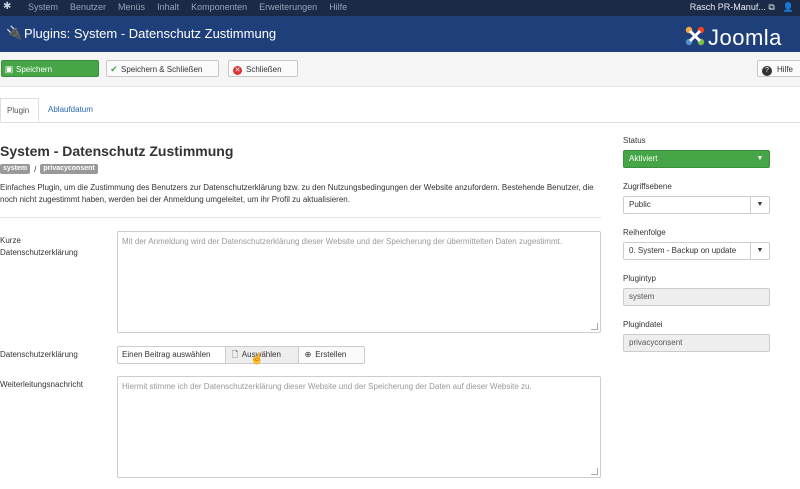 This screenshot has height=489, width=800. Describe the element at coordinates (150, 33) in the screenshot. I see `page-header-title: Plugins: System - Datenschutz Zustimmung` at that location.